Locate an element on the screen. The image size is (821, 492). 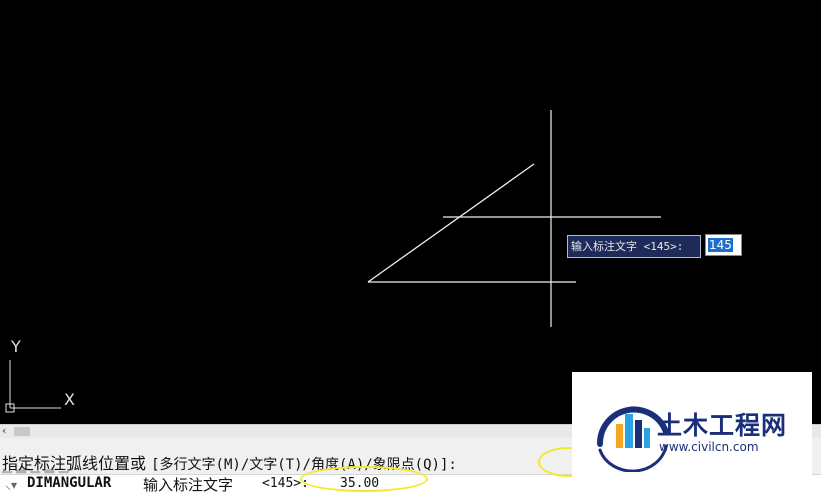
dynamic-input-value: 145 is located at coordinates (720, 245).